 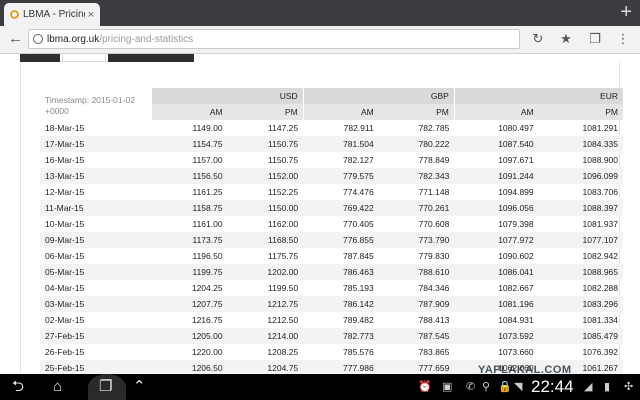 What do you see at coordinates (18, 387) in the screenshot?
I see `nav-back-icon: ⮌` at bounding box center [18, 387].